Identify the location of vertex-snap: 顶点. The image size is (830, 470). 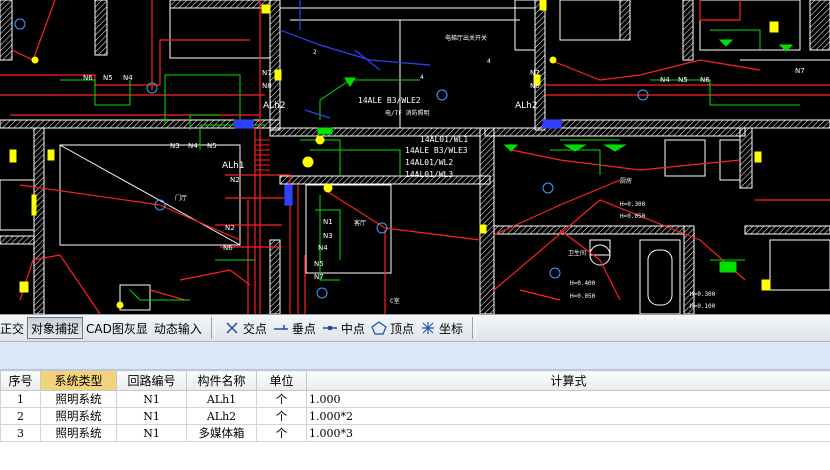
(392, 328).